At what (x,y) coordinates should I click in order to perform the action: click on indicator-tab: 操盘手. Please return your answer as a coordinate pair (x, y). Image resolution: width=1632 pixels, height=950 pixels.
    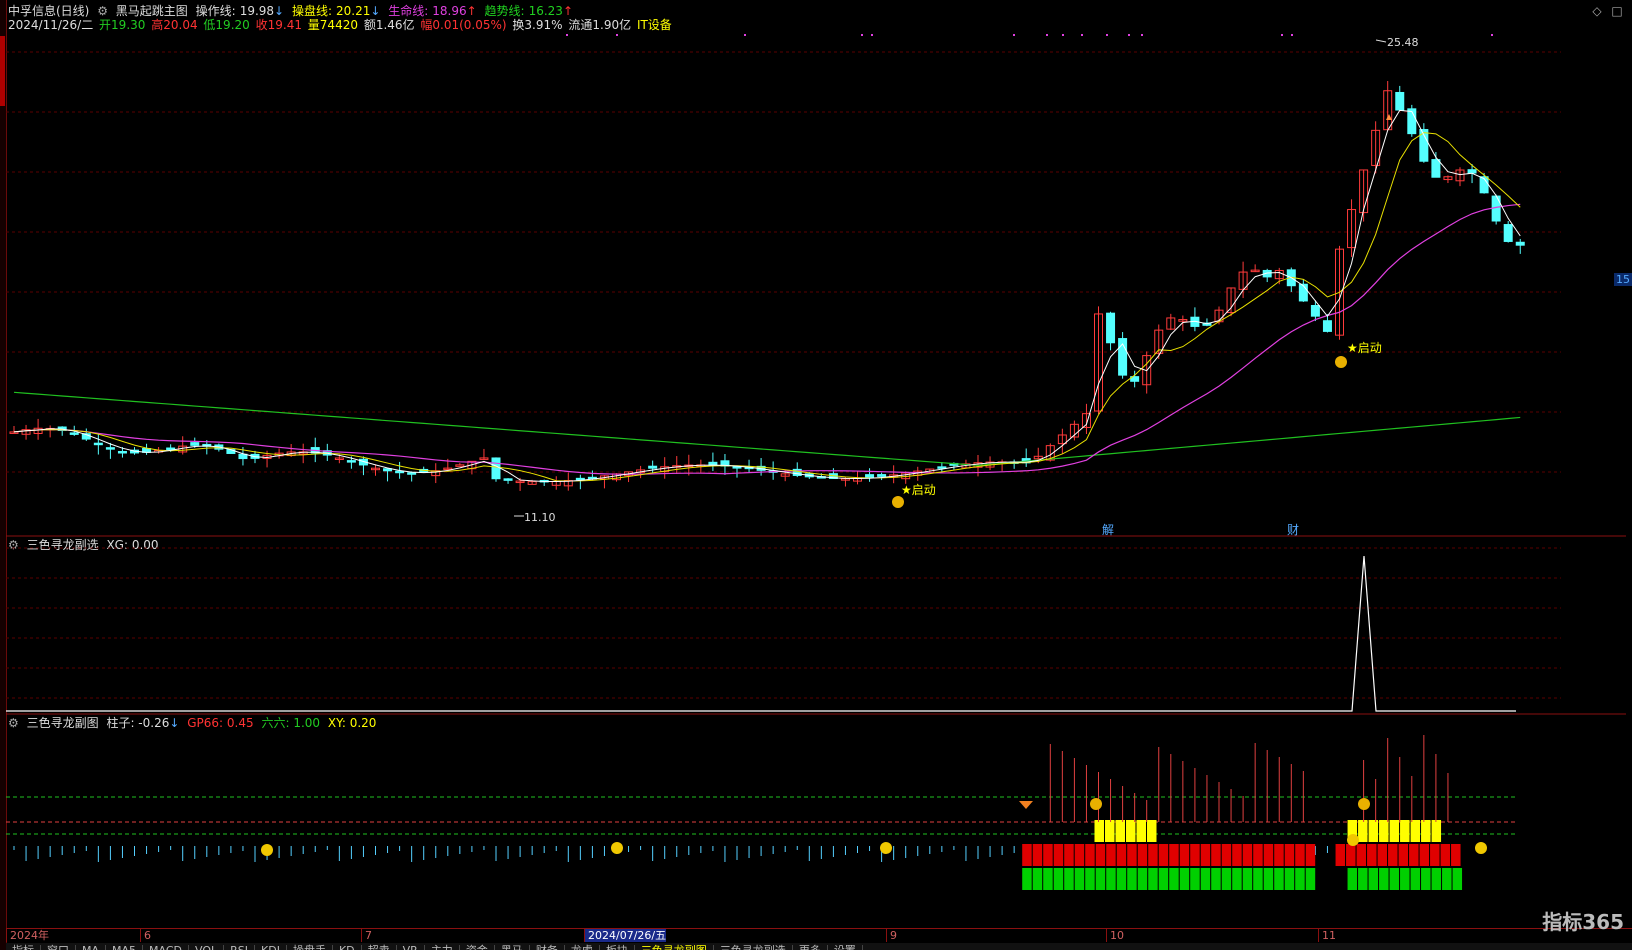
    Looking at the image, I should click on (310, 947).